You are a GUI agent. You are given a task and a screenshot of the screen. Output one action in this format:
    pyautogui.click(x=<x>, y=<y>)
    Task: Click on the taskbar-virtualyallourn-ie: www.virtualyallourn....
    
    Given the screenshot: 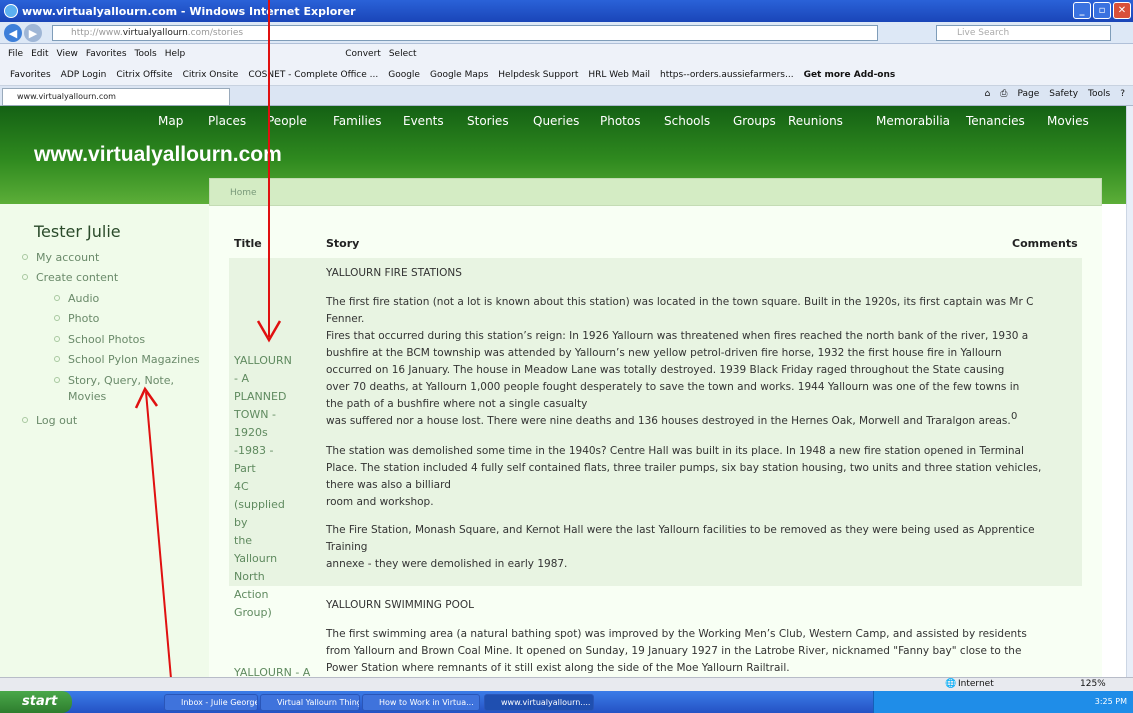 What is the action you would take?
    pyautogui.click(x=539, y=702)
    